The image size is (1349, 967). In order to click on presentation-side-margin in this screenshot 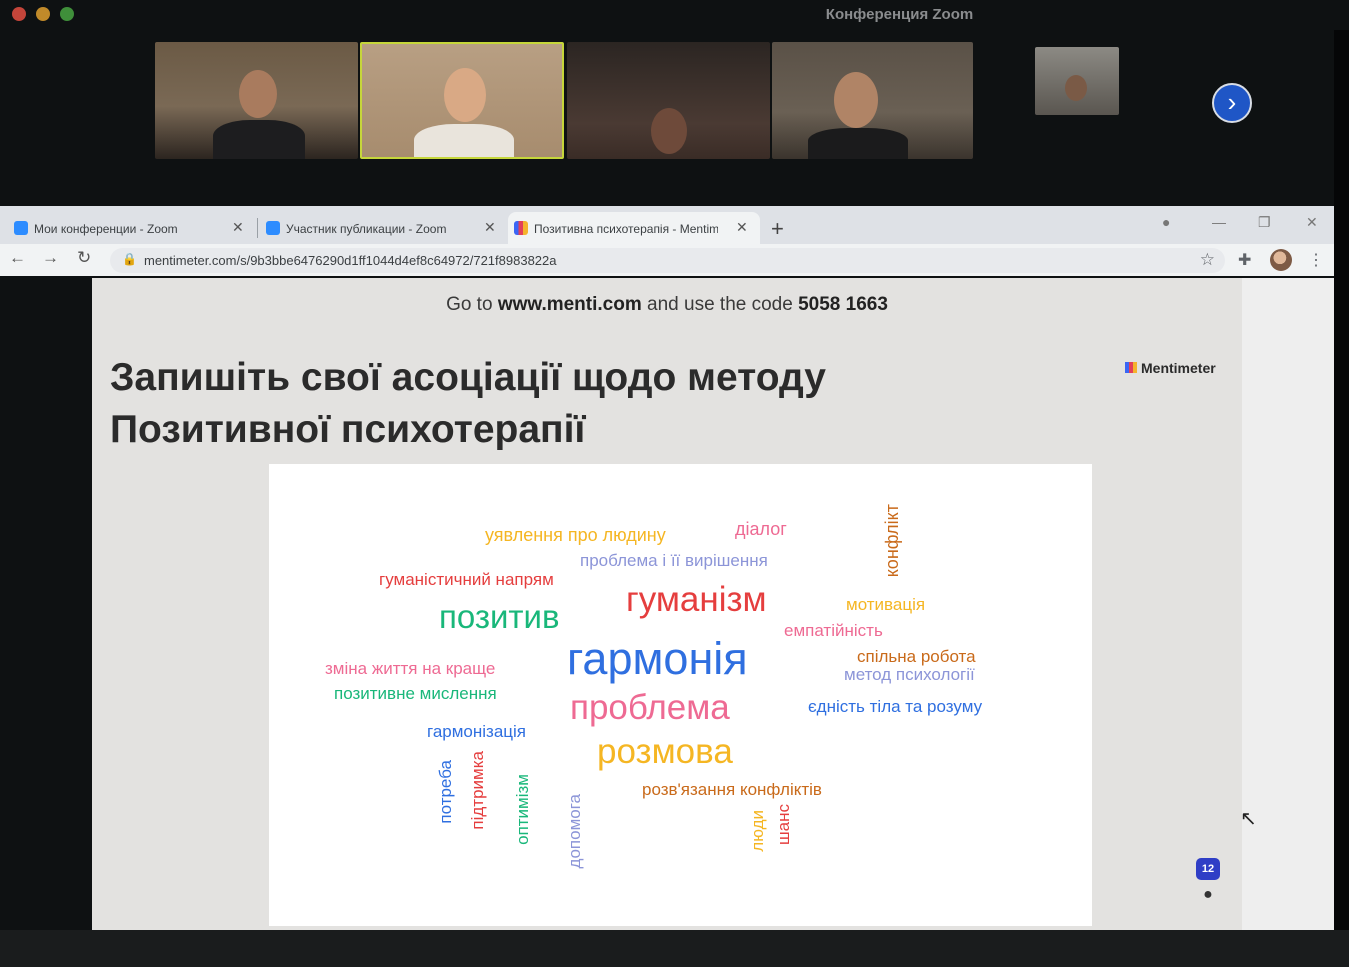, I will do `click(1288, 604)`.